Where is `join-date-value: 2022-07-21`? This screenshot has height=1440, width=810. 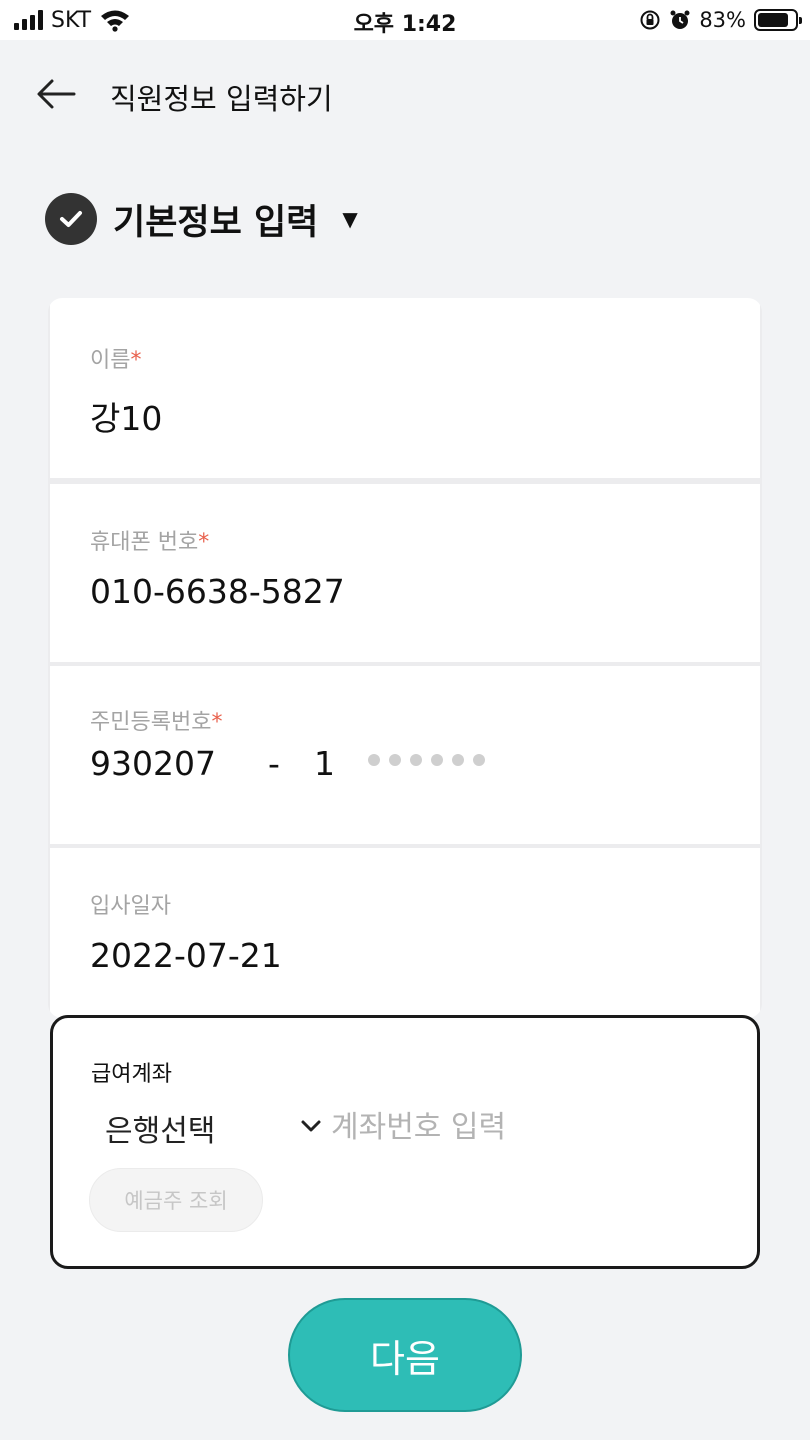
join-date-value: 2022-07-21 is located at coordinates (186, 955).